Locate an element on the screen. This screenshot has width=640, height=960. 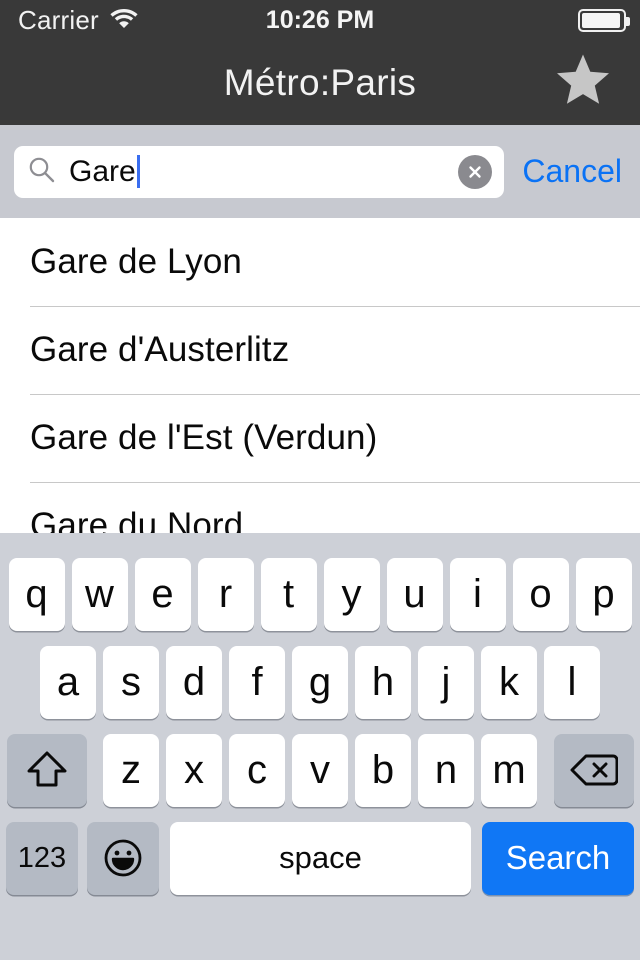
numbers-key: 123 is located at coordinates (42, 858).